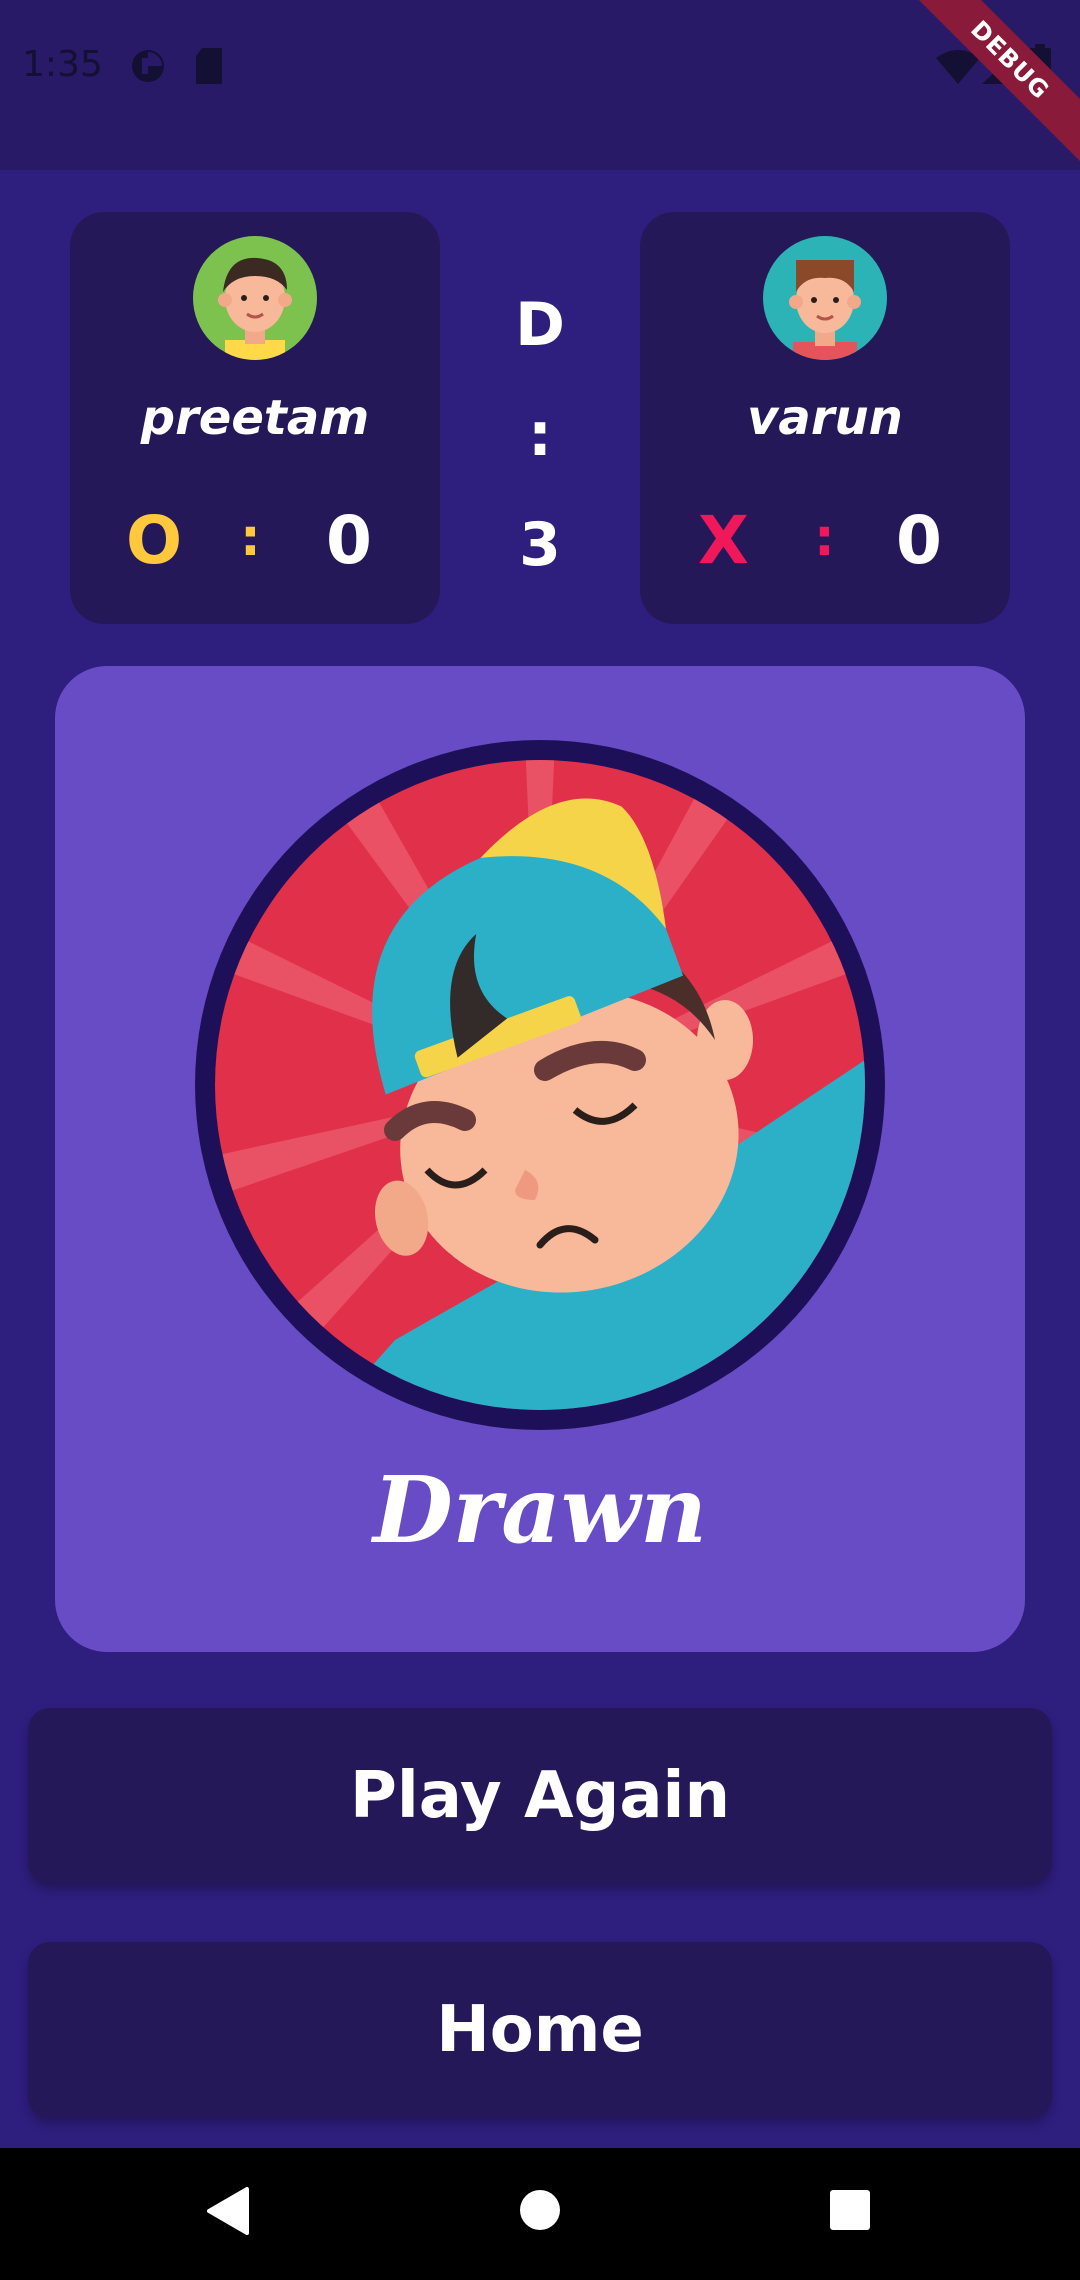 The image size is (1080, 2280). I want to click on score-row: X : 0, so click(825, 542).